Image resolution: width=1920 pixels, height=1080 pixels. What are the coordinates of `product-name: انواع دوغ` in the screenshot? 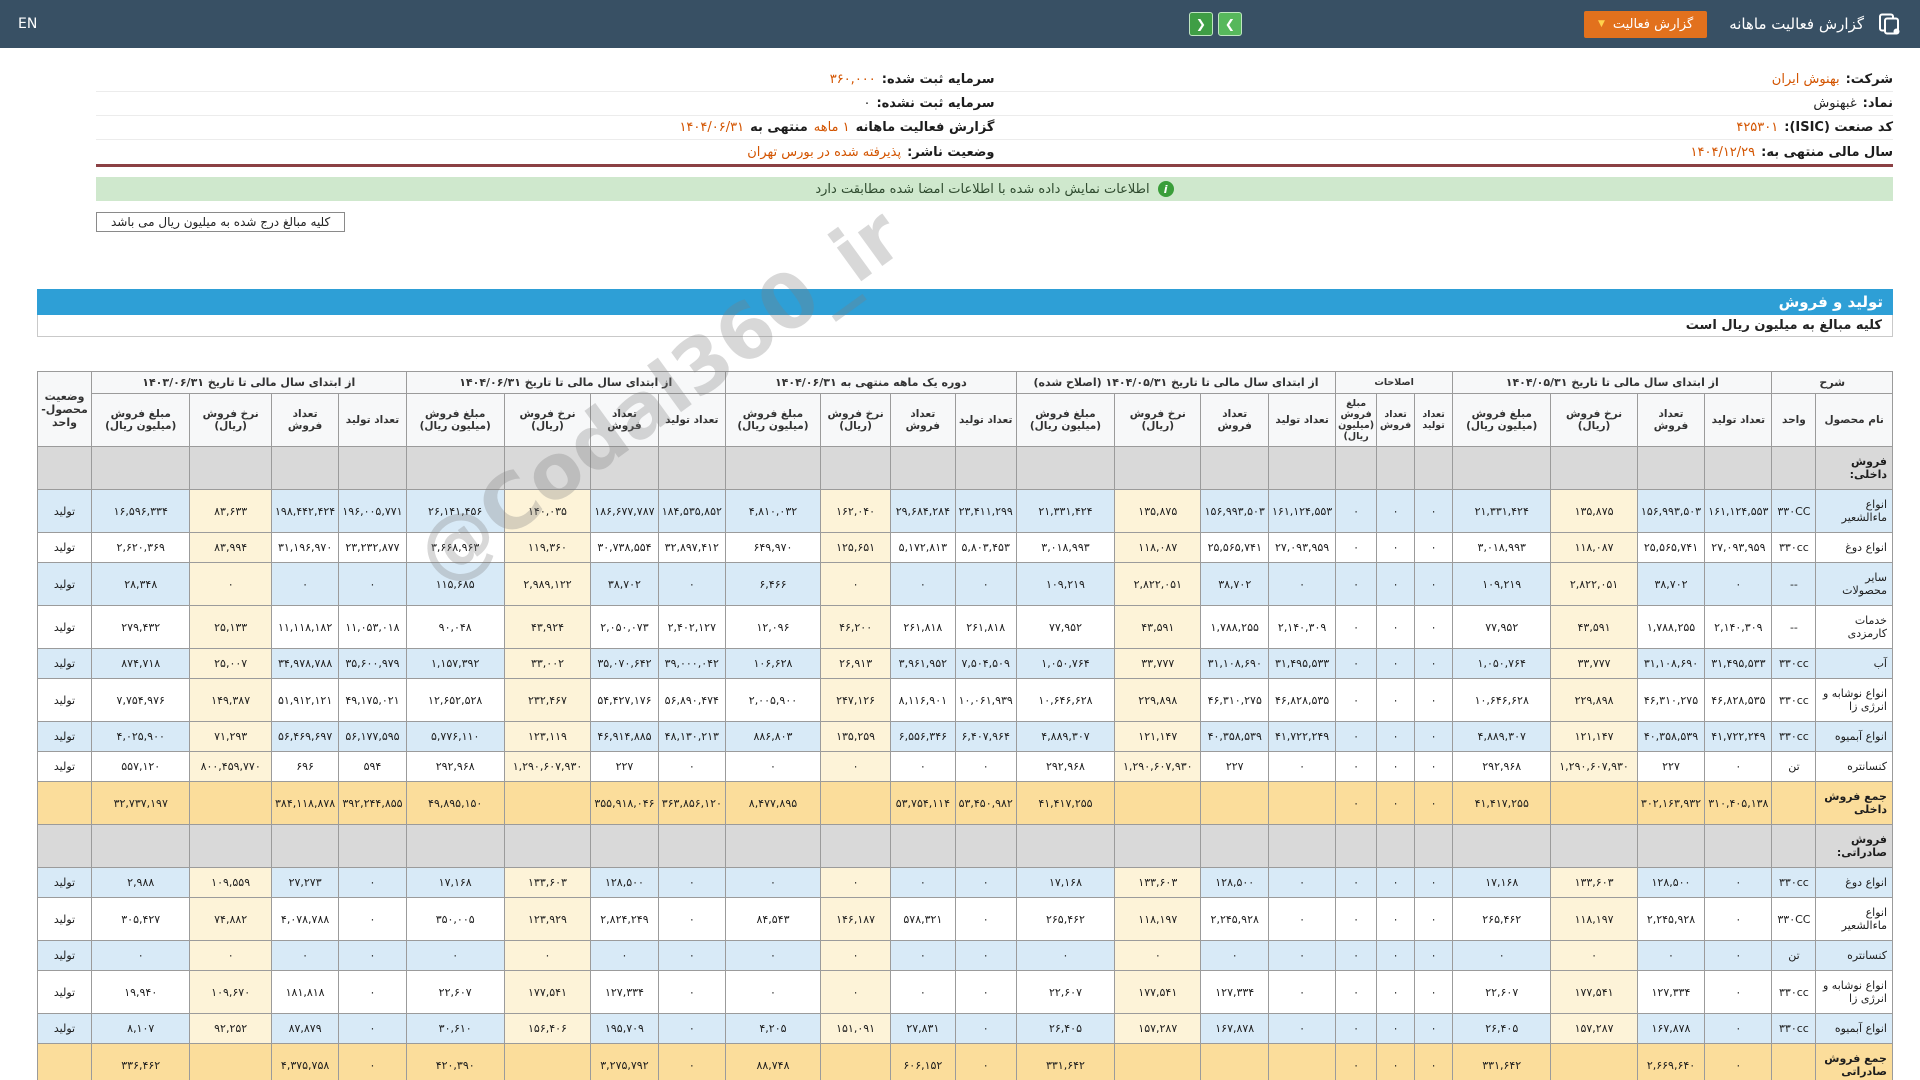 It's located at (1854, 882).